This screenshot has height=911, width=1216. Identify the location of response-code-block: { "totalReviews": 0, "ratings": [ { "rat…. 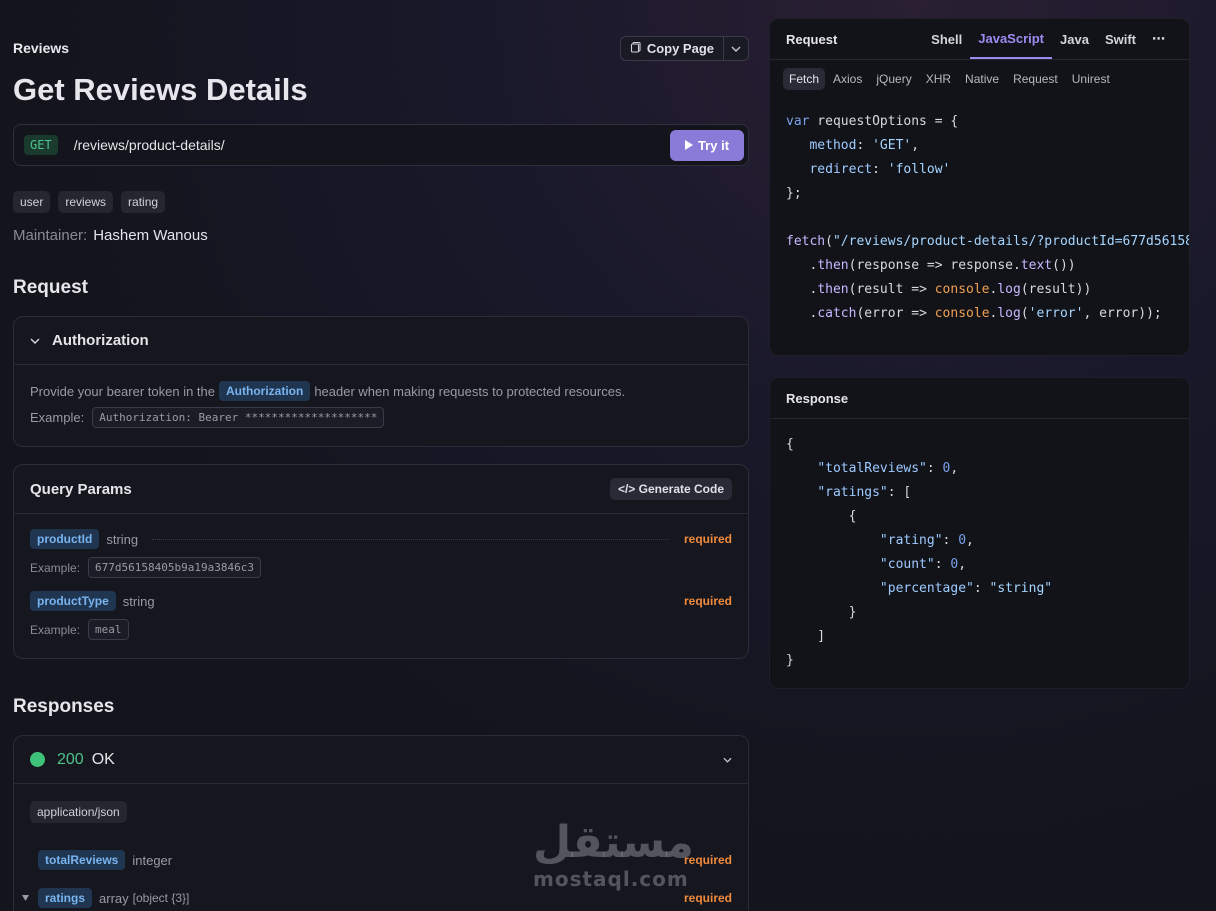
(979, 553).